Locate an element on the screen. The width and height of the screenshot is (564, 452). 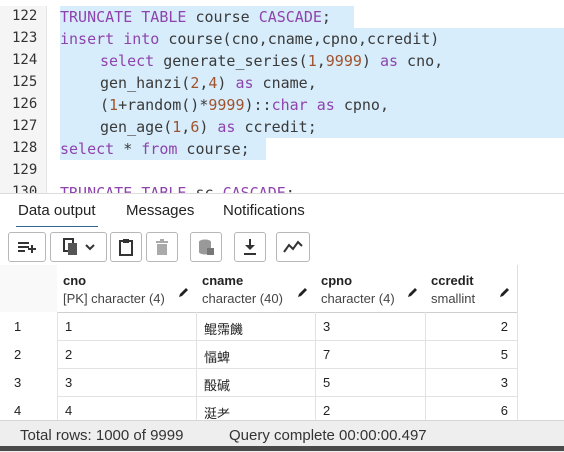
code-line-127: 127 gen_age(1,6) as ccredit; is located at coordinates (282, 127).